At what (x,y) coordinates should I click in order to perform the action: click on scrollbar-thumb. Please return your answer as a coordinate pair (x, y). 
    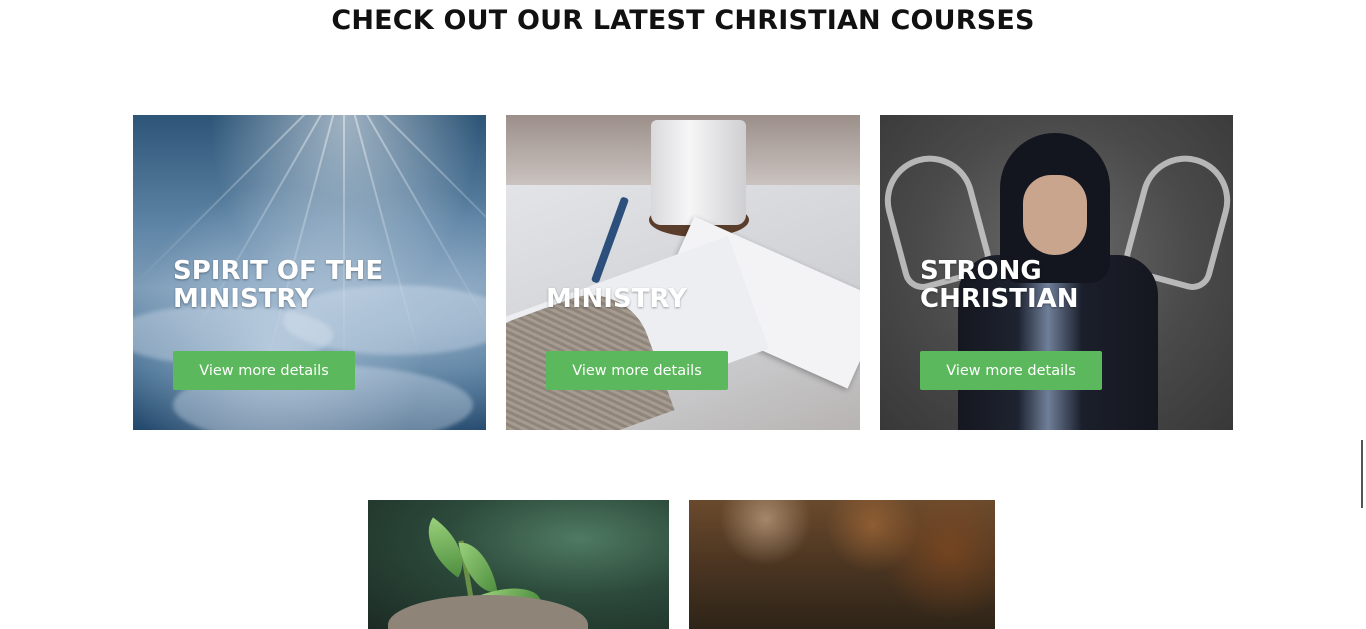
    Looking at the image, I should click on (1362, 474).